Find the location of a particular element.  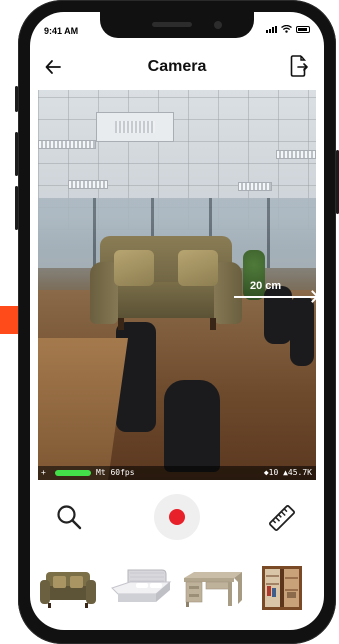

ceiling-ac-unit is located at coordinates (135, 127).